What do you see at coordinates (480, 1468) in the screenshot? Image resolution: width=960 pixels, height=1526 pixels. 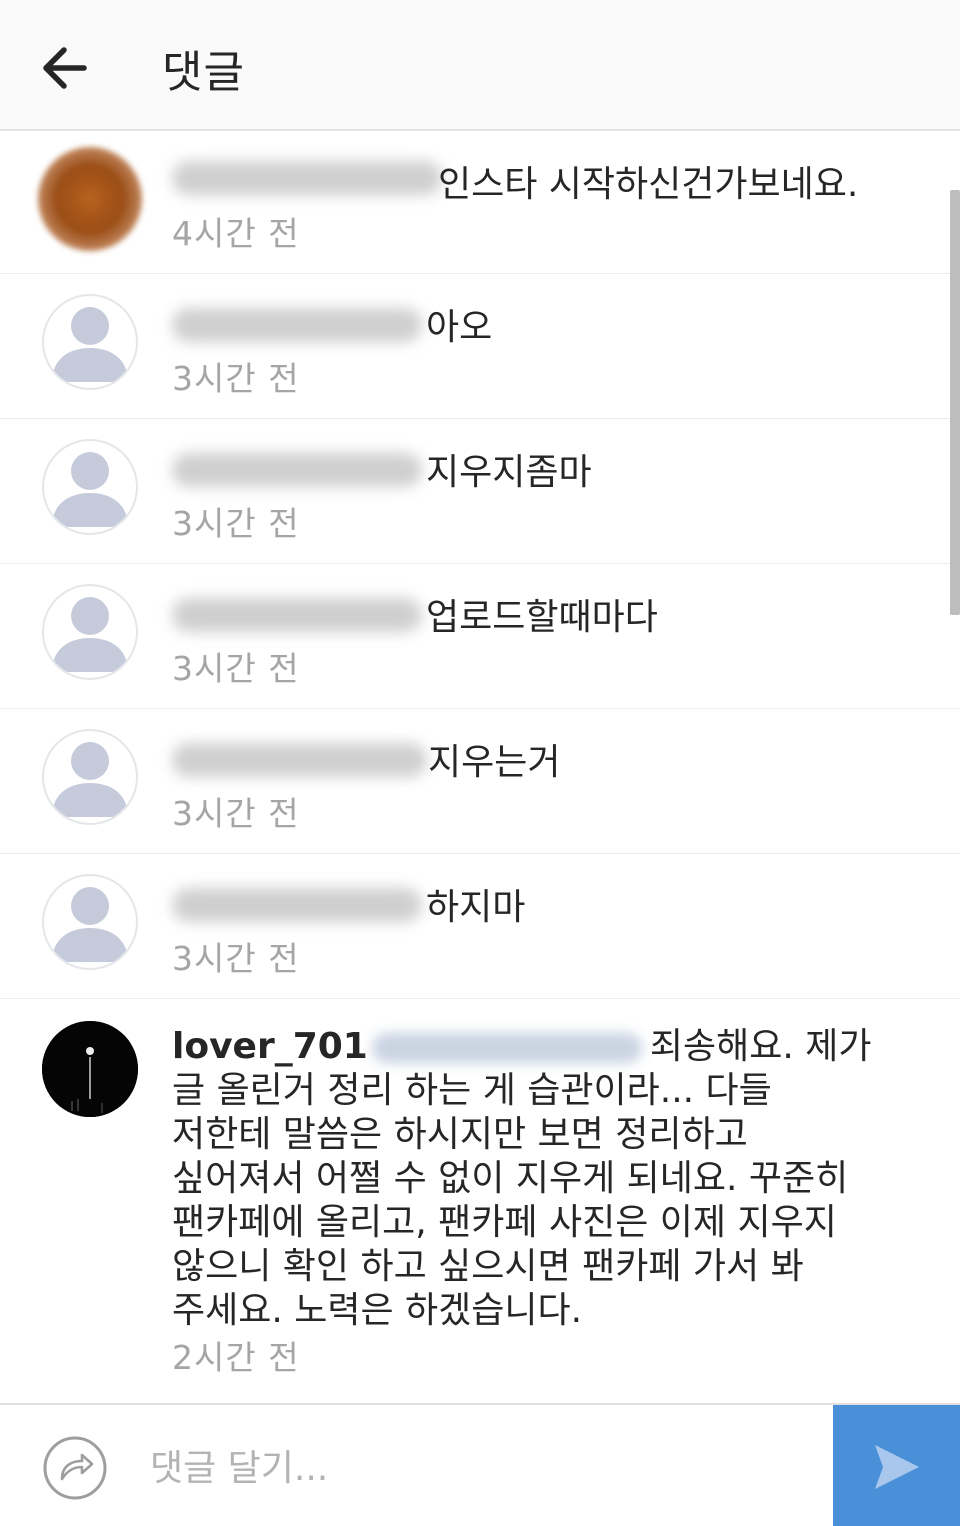 I see `comment-input` at bounding box center [480, 1468].